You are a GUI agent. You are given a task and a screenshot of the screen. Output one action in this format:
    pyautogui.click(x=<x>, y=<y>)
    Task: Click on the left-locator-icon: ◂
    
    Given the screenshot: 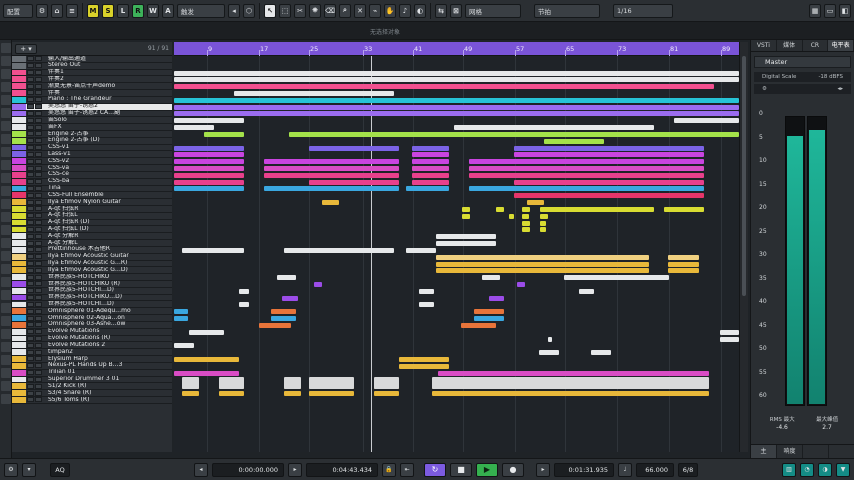 What is the action you would take?
    pyautogui.click(x=201, y=469)
    